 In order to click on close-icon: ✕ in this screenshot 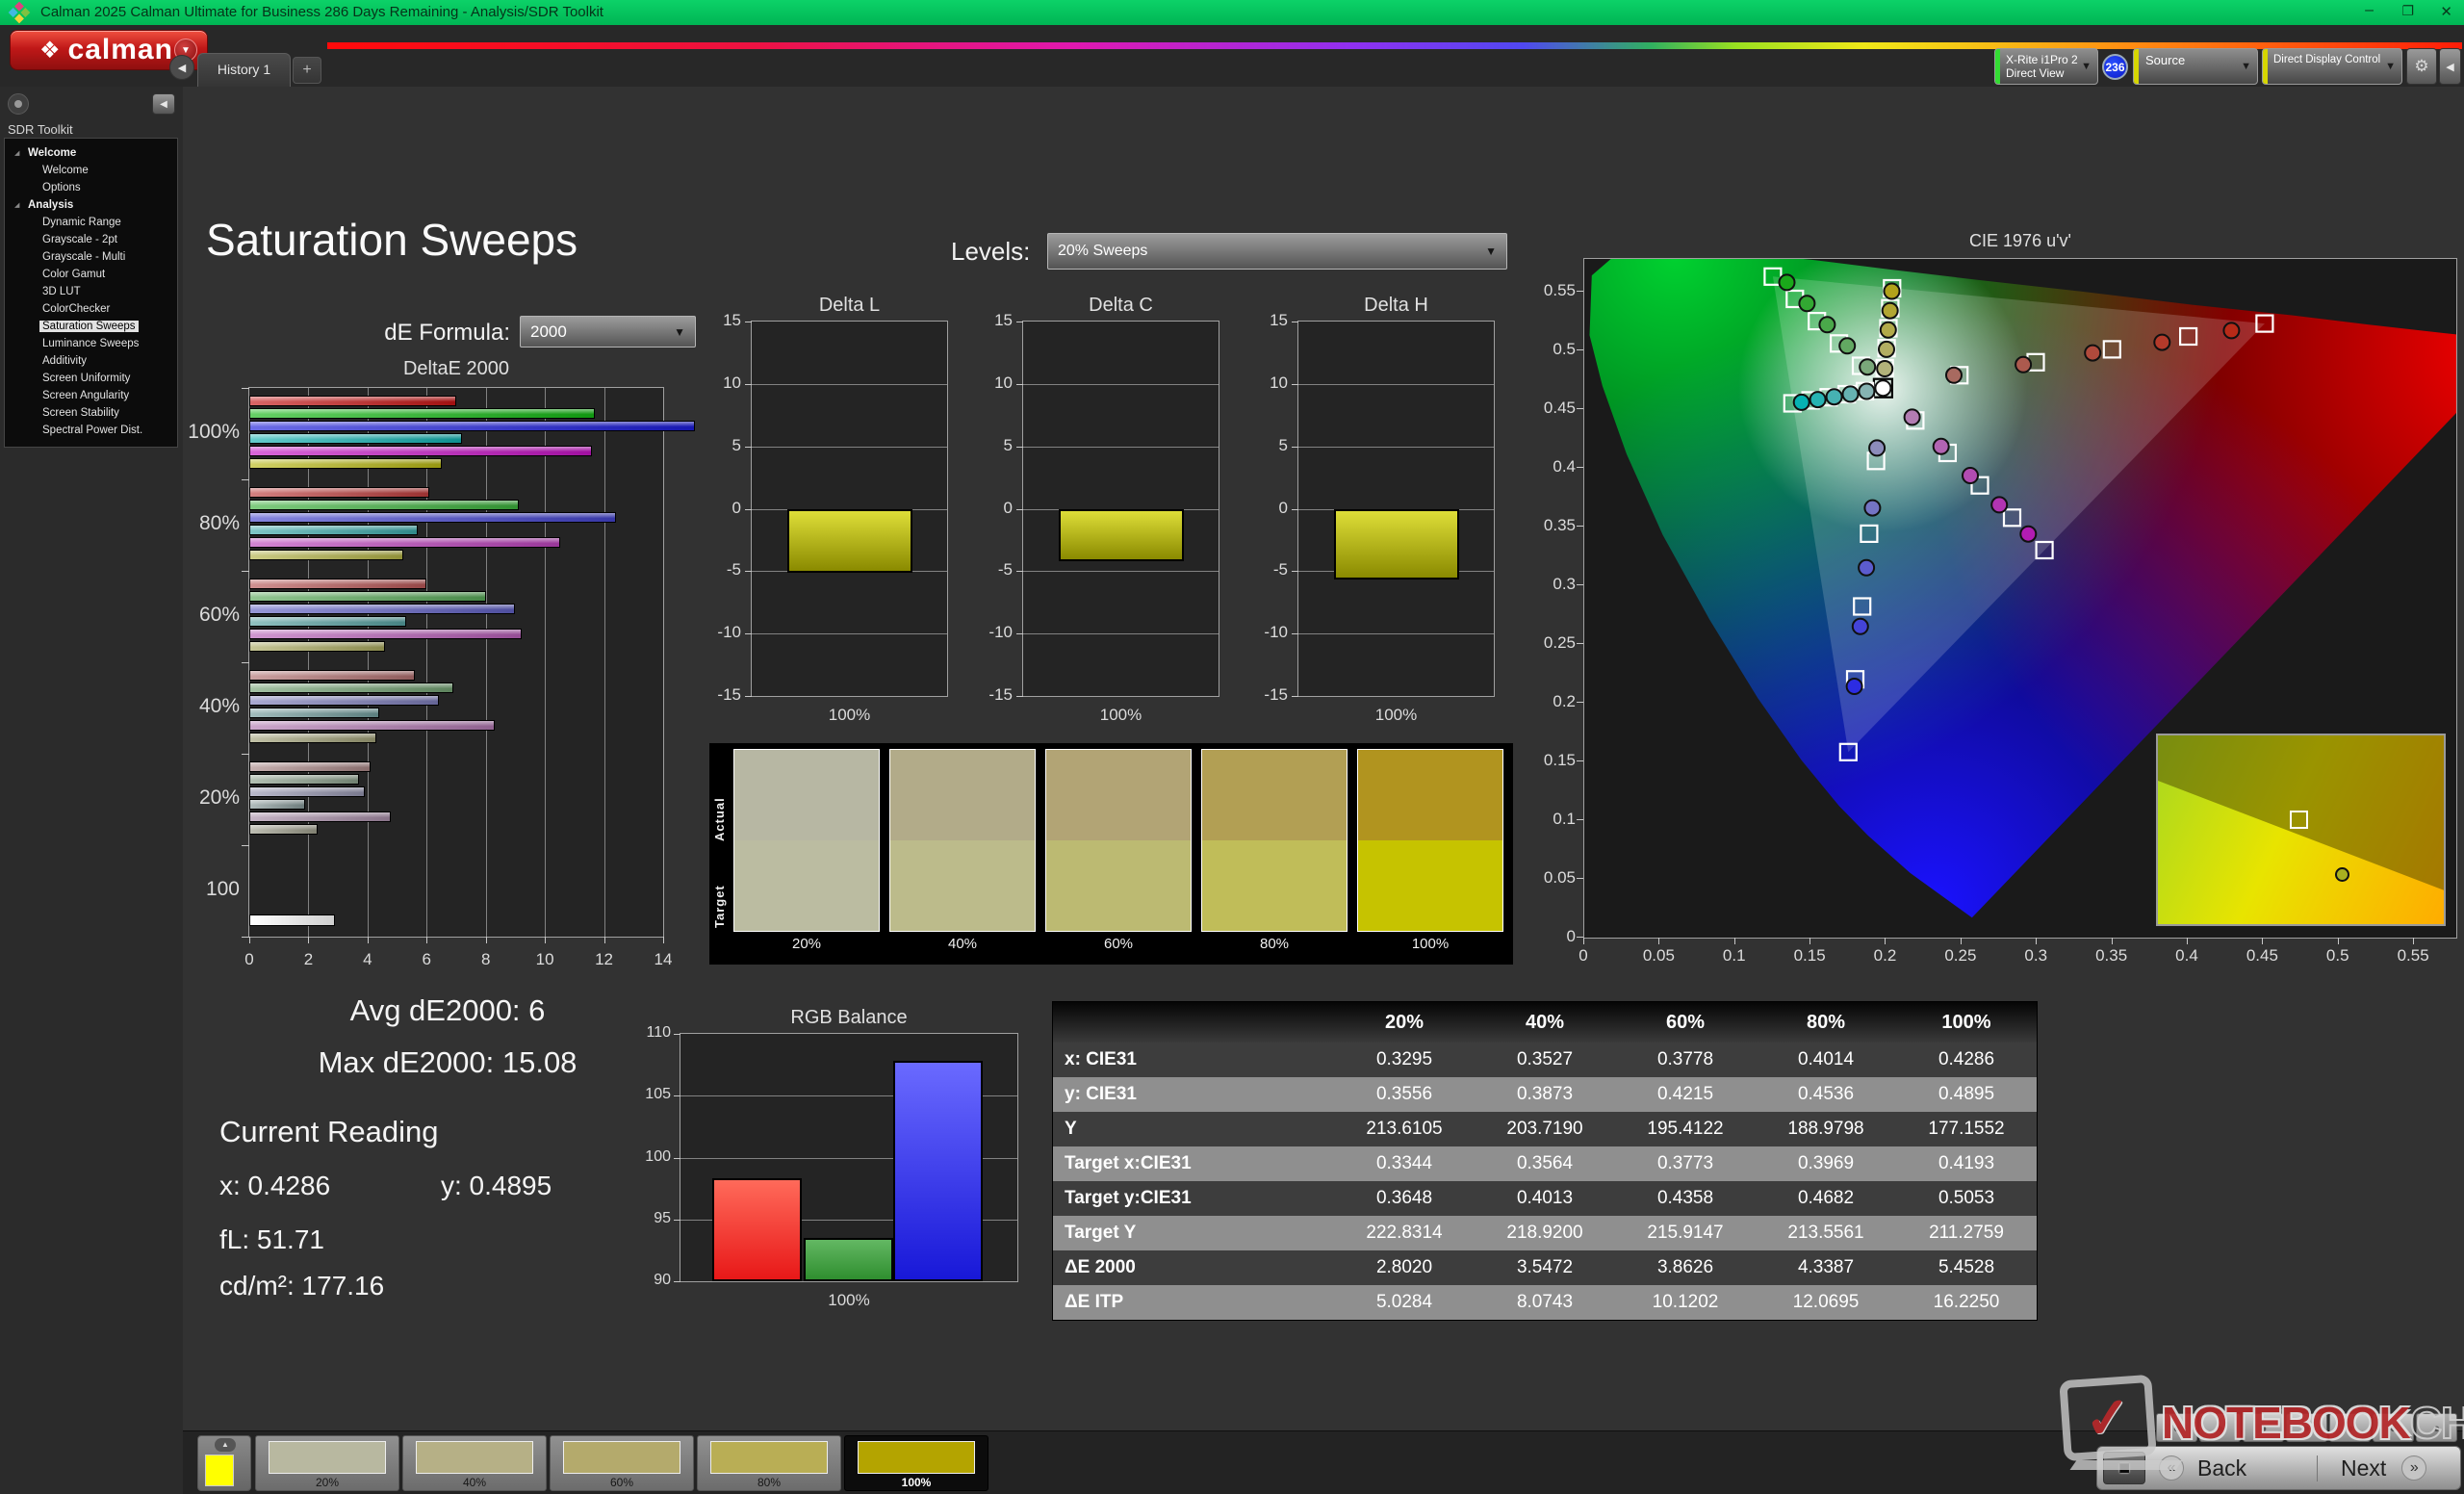, I will do `click(2446, 12)`.